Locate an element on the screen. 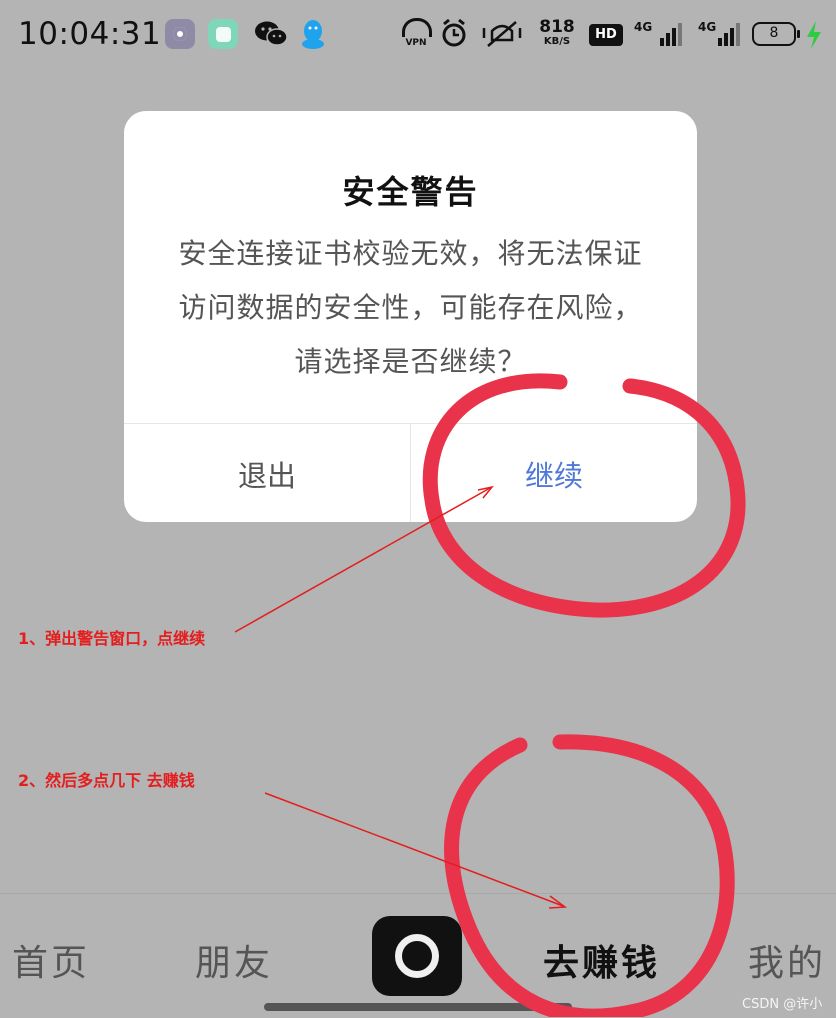 The height and width of the screenshot is (1018, 836). mute-icon is located at coordinates (502, 34).